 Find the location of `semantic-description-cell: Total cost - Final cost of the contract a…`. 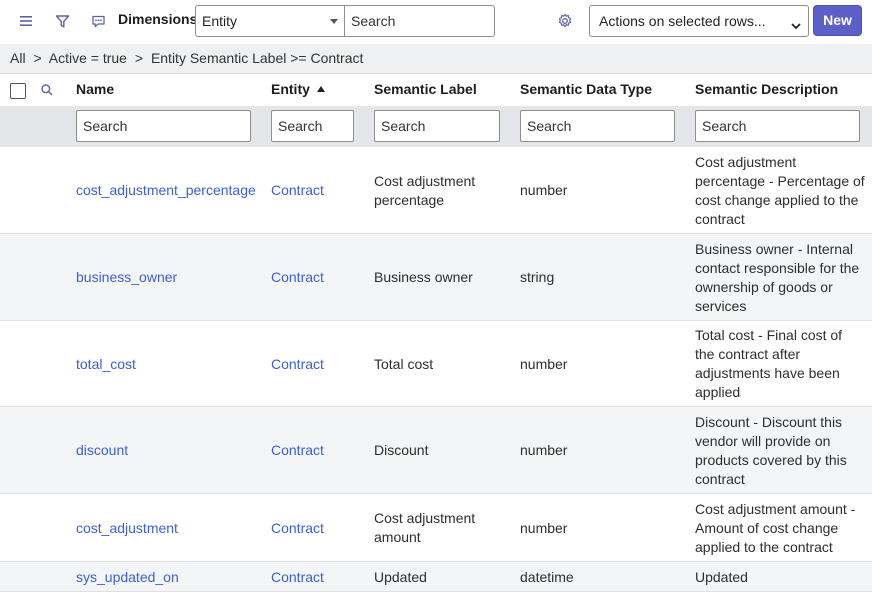

semantic-description-cell: Total cost - Final cost of the contract a… is located at coordinates (781, 364).